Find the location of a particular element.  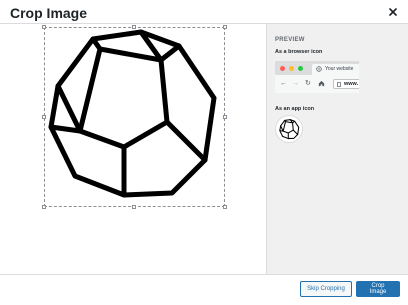

dodecahedron-app-icon is located at coordinates (289, 129).